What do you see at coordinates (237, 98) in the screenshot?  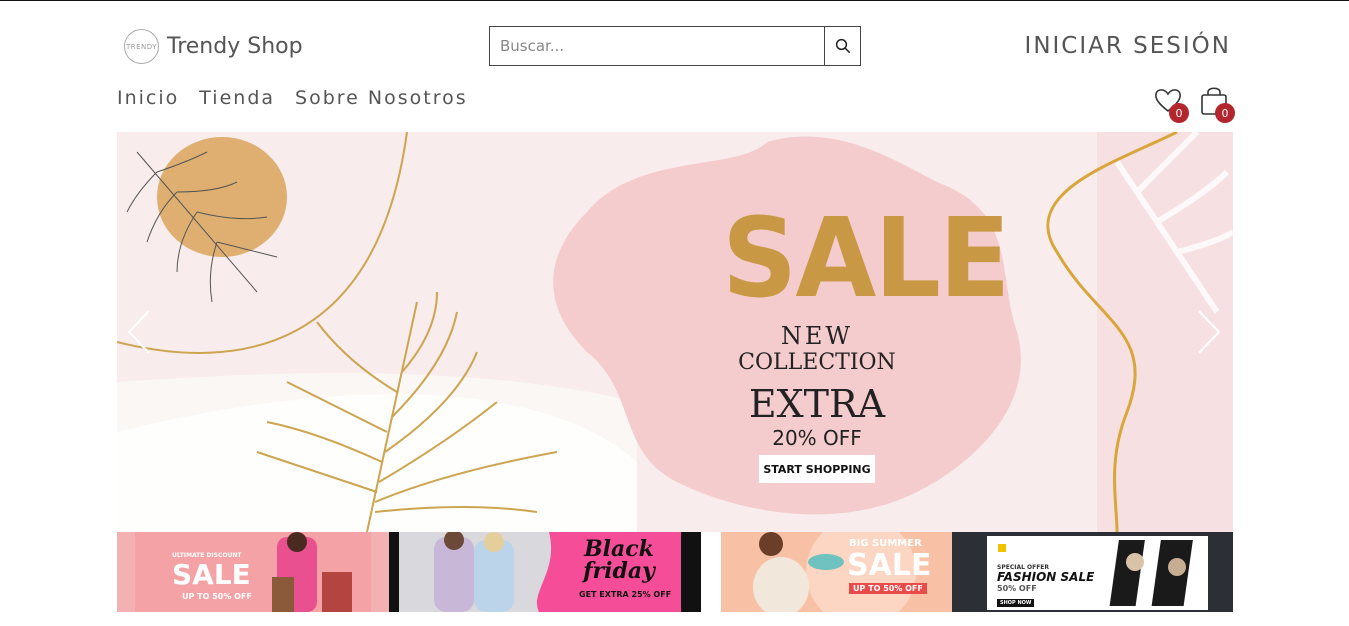 I see `nav-item-tienda: Tienda` at bounding box center [237, 98].